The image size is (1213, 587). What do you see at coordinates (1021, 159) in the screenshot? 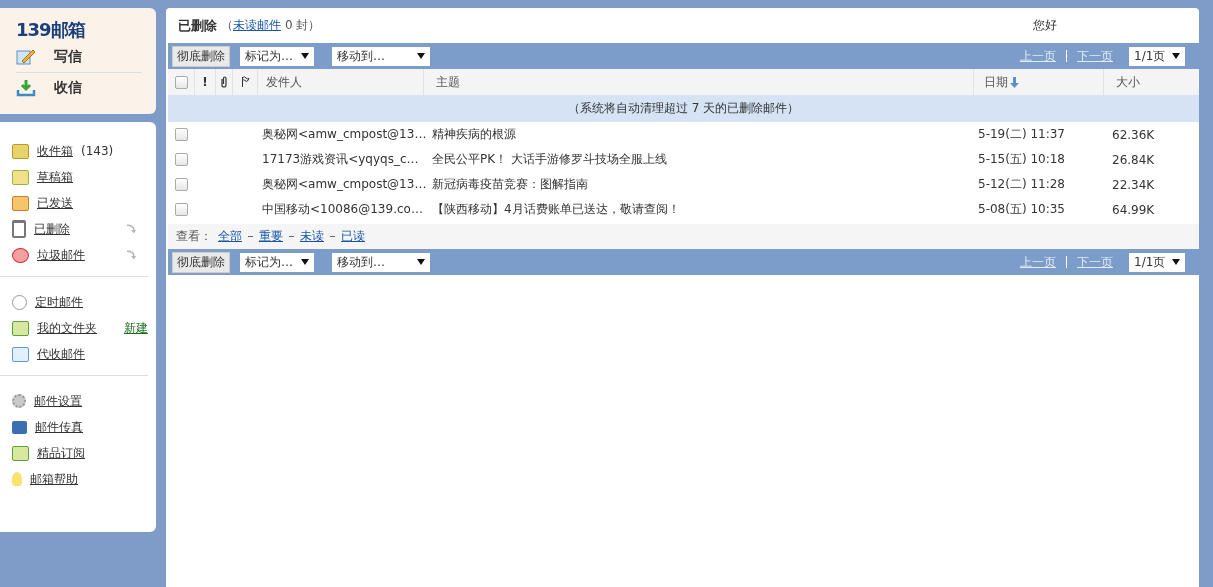
I see `date: 5-15(五) 10:18` at bounding box center [1021, 159].